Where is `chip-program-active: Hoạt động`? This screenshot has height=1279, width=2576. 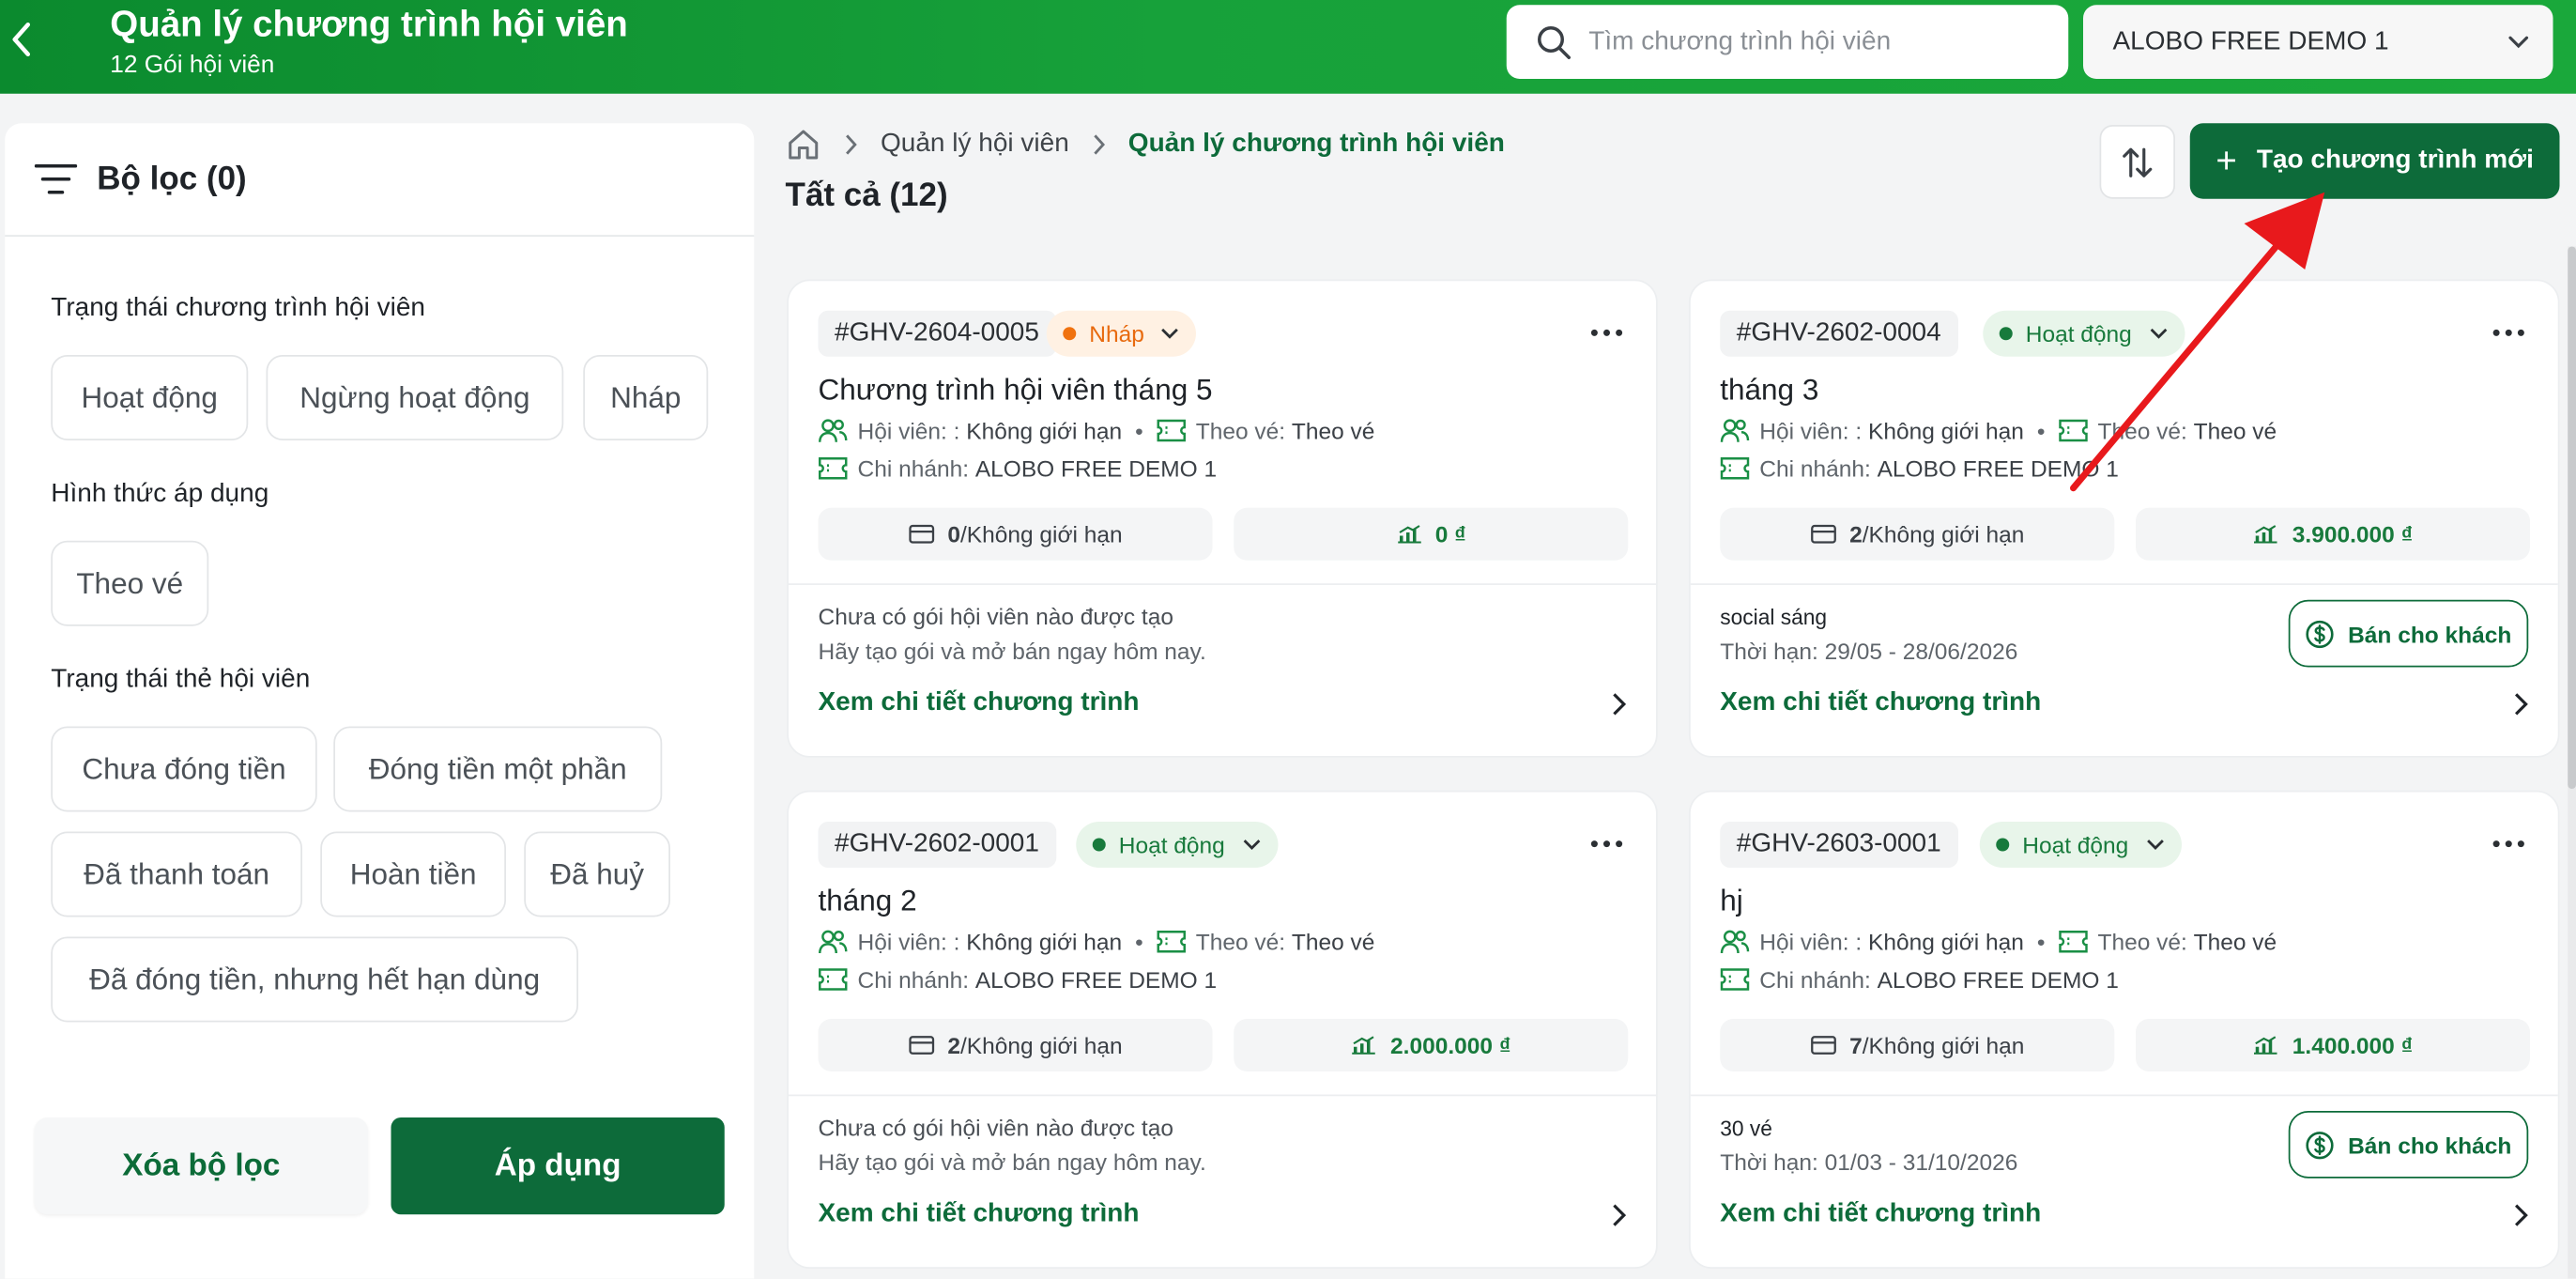
chip-program-active: Hoạt động is located at coordinates (150, 397).